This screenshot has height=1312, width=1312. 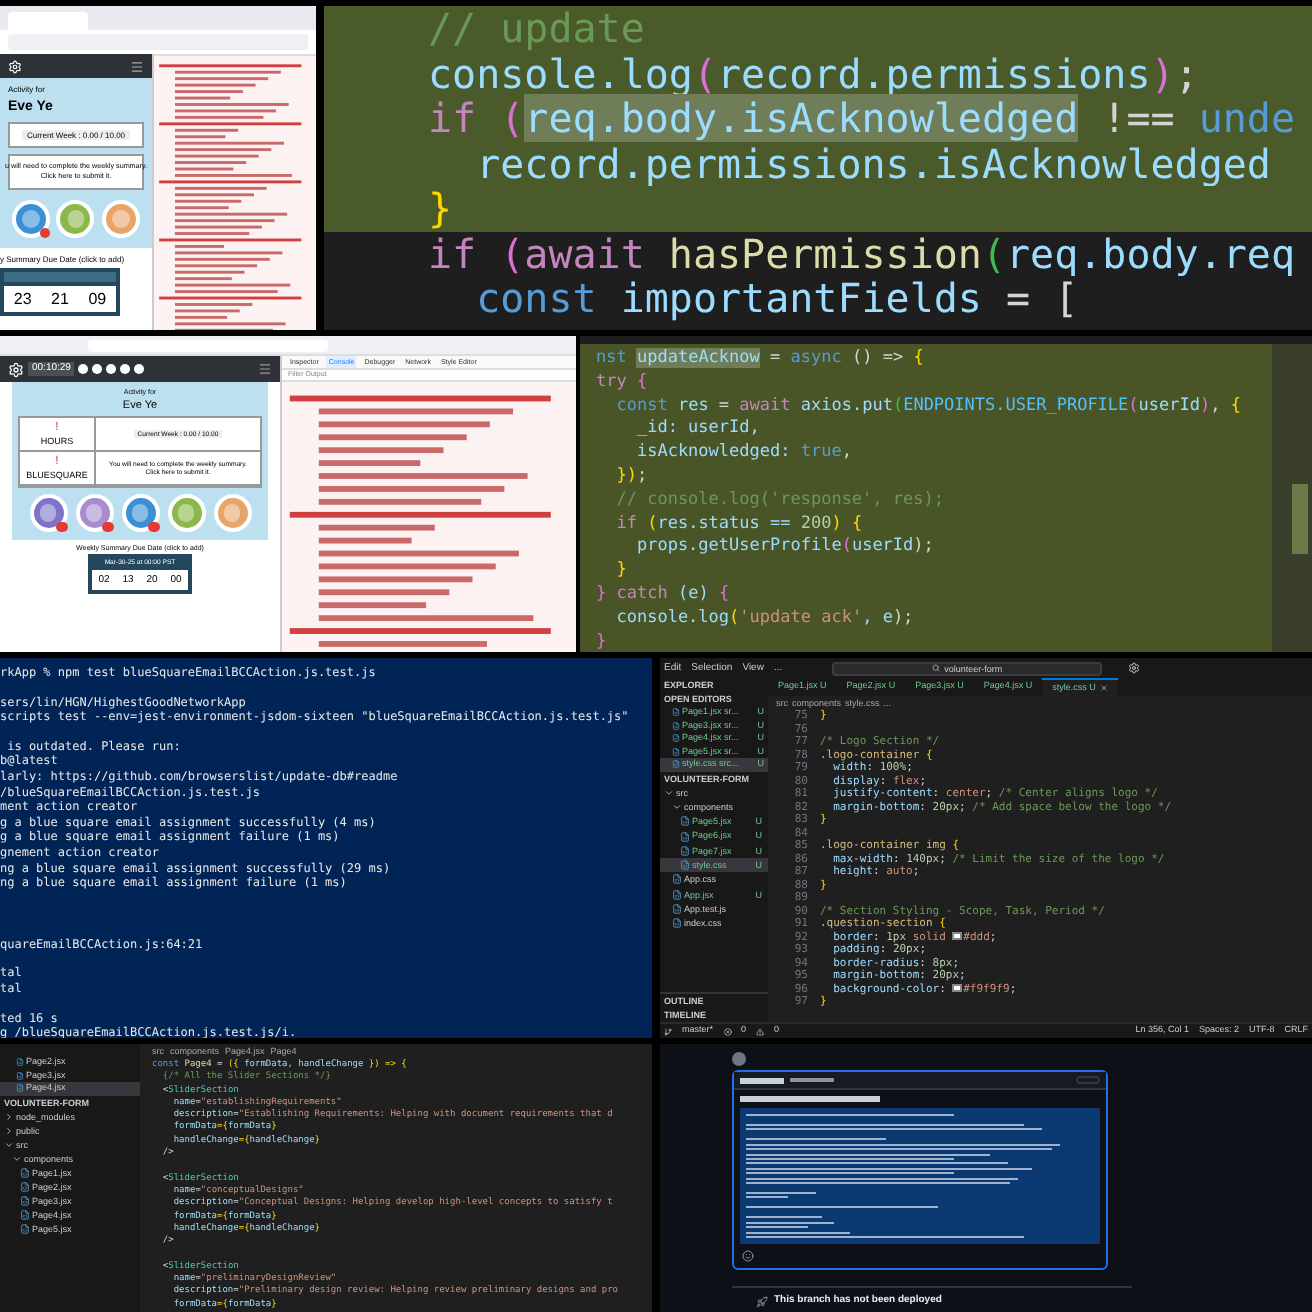 What do you see at coordinates (936, 668) in the screenshot?
I see `search-icon` at bounding box center [936, 668].